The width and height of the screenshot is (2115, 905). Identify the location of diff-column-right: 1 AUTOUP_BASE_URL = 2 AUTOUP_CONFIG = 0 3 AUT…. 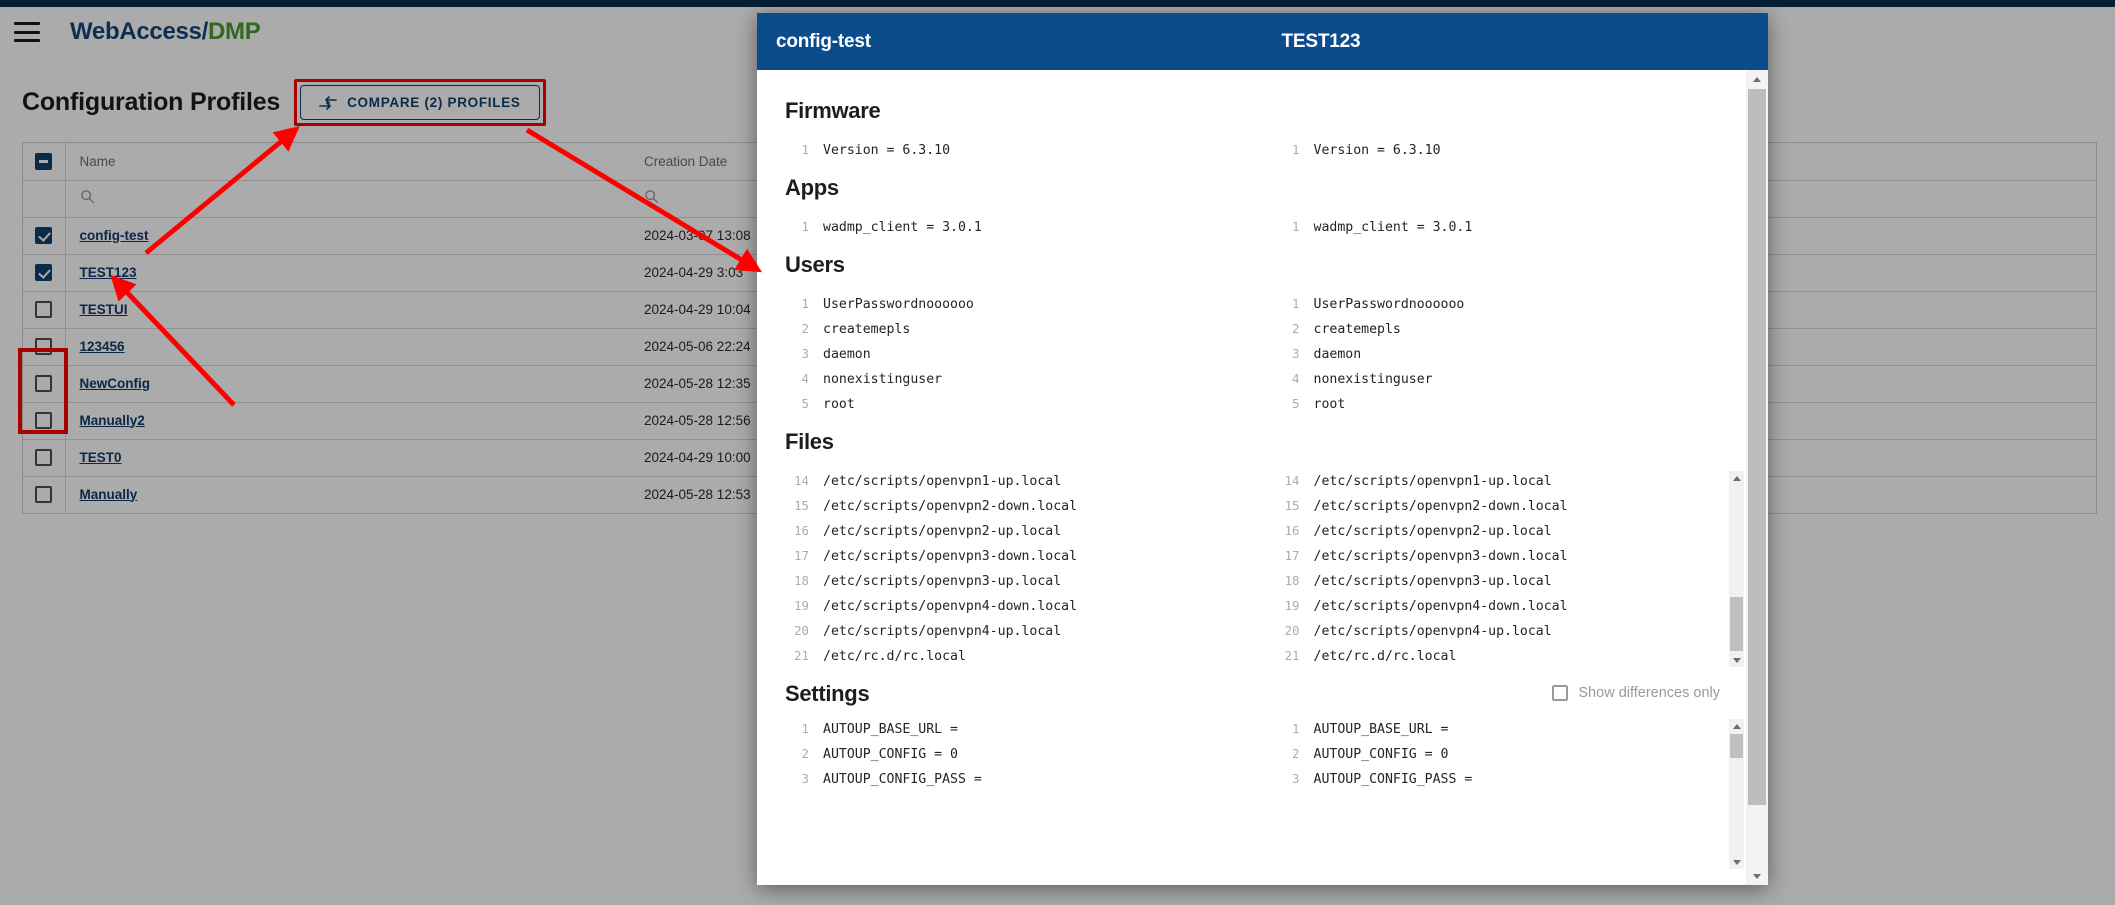
(1499, 754).